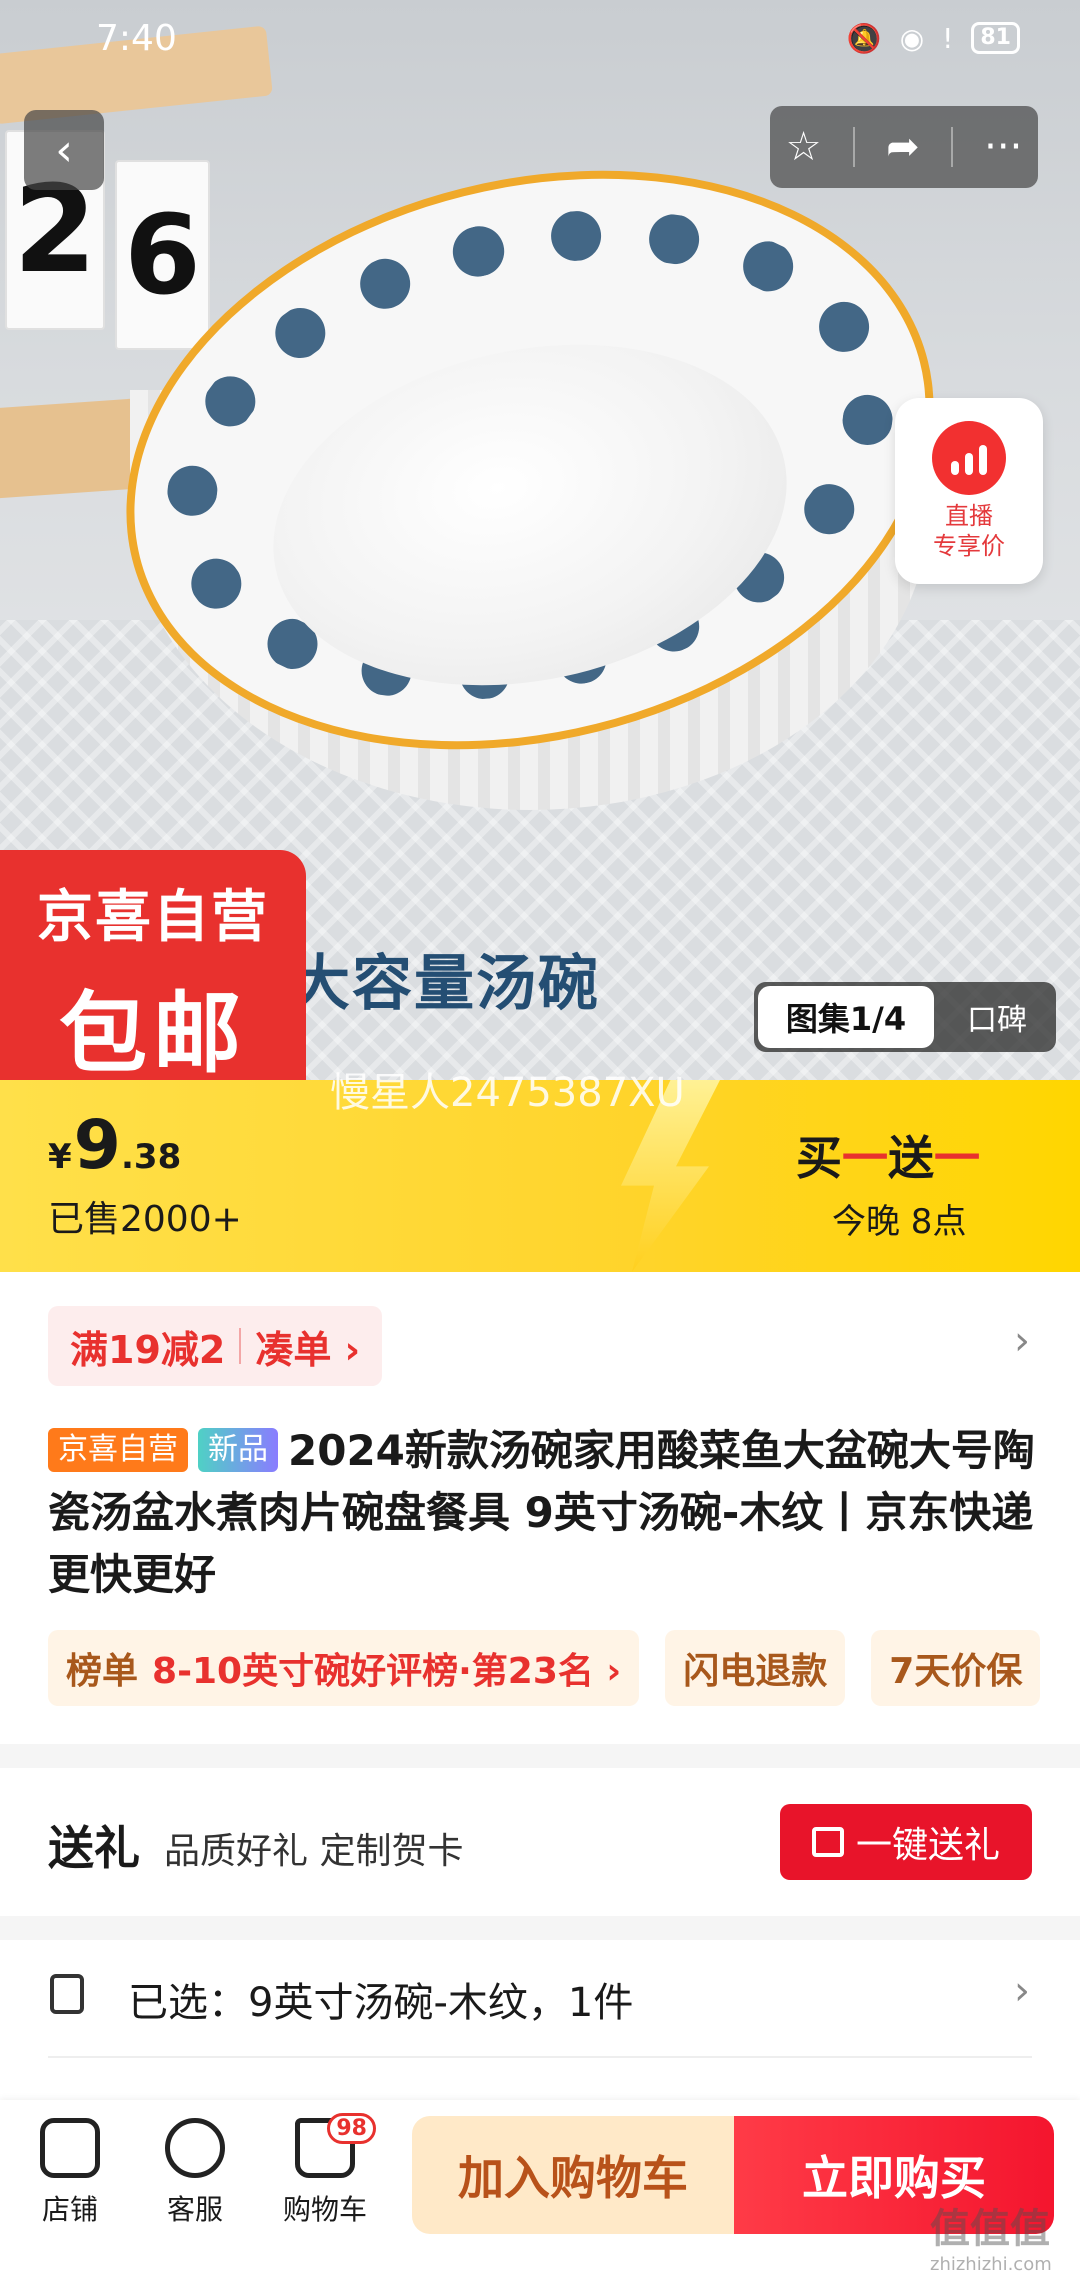 Image resolution: width=1080 pixels, height=2280 pixels. Describe the element at coordinates (381, 2003) in the screenshot. I see `selected-spec-text: 已选：9英寸汤碗-木纹，1件` at that location.